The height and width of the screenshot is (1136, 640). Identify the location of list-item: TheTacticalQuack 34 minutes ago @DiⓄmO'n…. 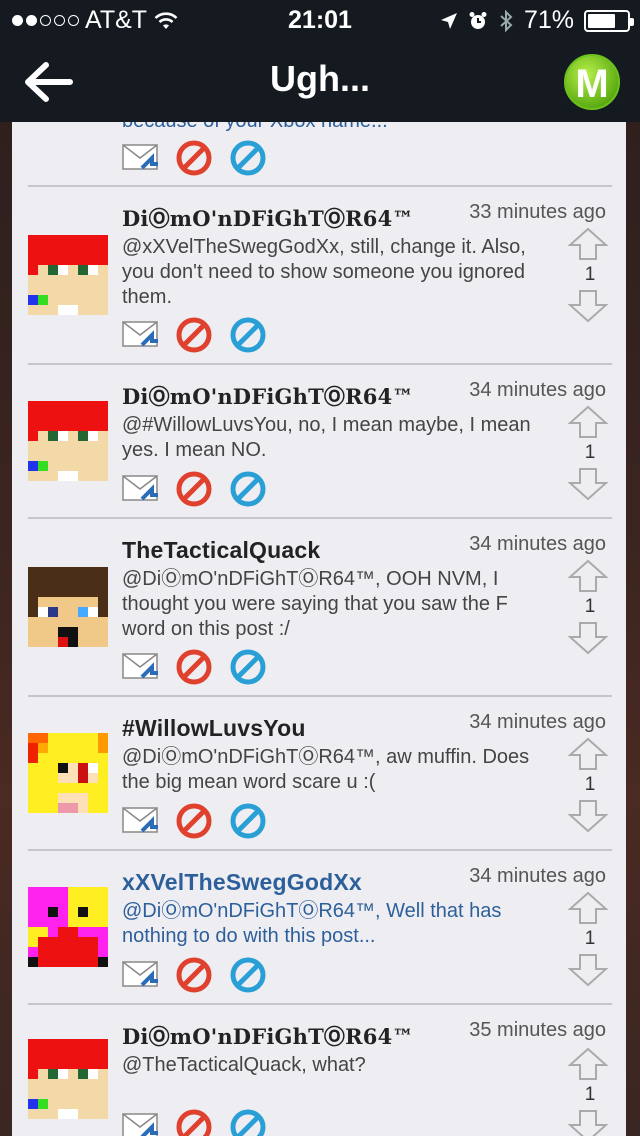
(319, 607).